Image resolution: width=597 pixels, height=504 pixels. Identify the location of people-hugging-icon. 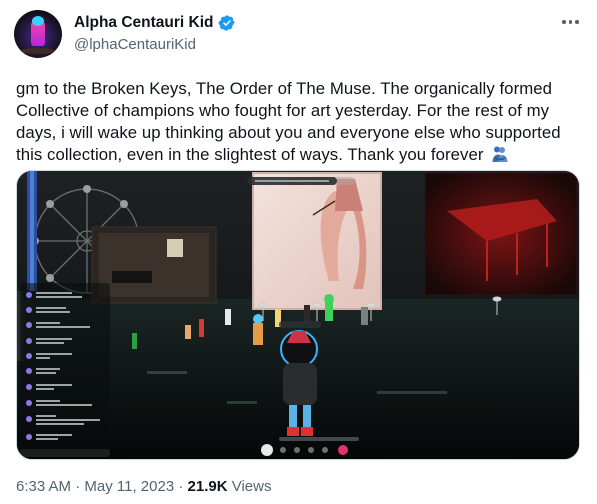
(500, 154).